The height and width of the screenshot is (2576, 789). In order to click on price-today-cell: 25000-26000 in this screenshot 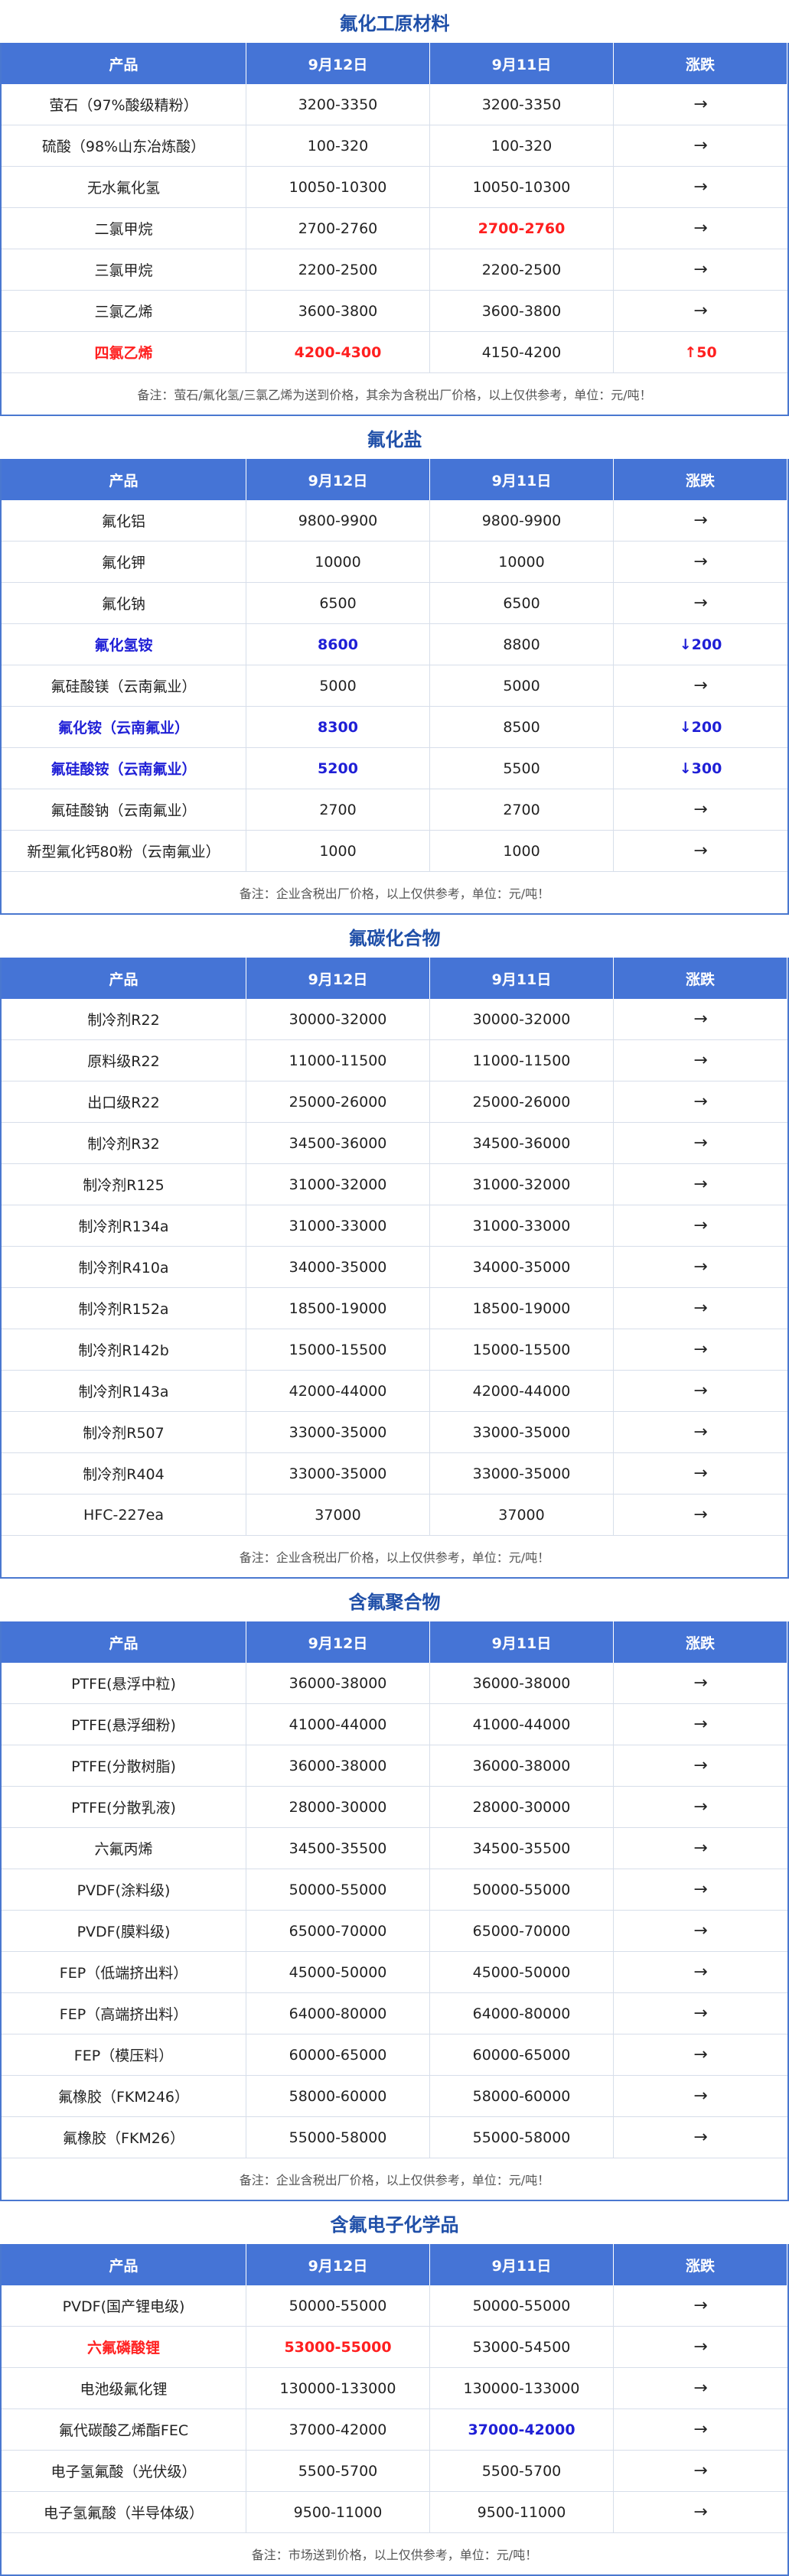, I will do `click(338, 1101)`.